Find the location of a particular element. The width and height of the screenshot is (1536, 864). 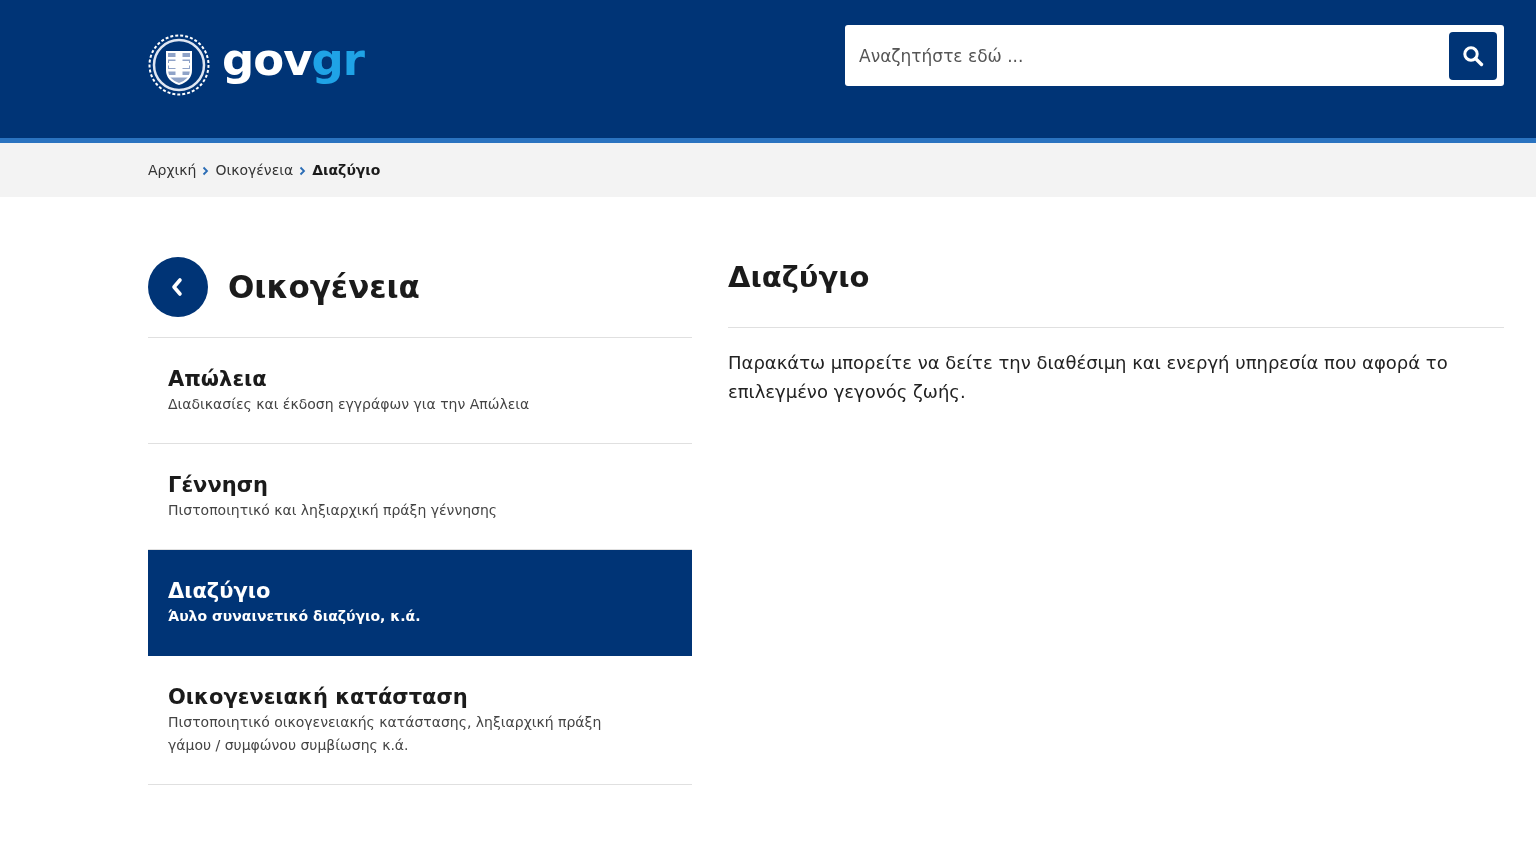

item-title: Απώλεια is located at coordinates (218, 379).